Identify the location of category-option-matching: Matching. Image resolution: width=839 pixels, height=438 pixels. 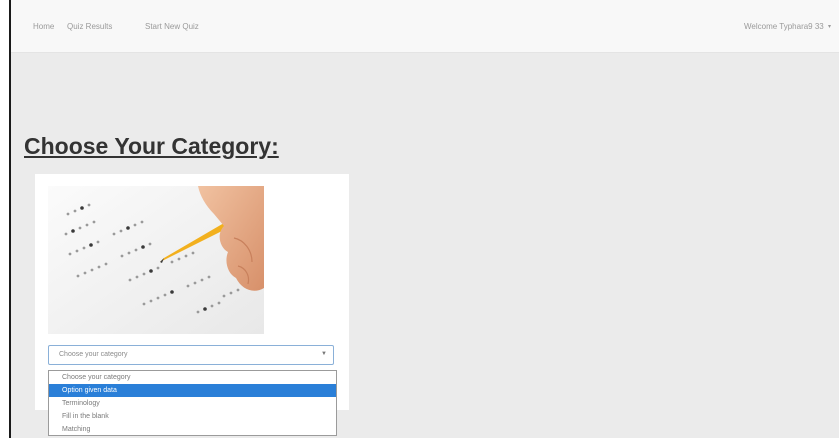
(192, 429).